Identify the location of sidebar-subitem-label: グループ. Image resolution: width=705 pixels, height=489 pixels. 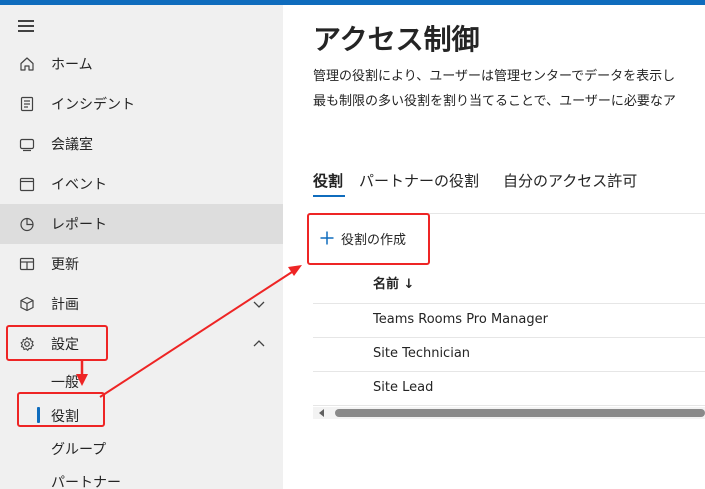
(79, 450).